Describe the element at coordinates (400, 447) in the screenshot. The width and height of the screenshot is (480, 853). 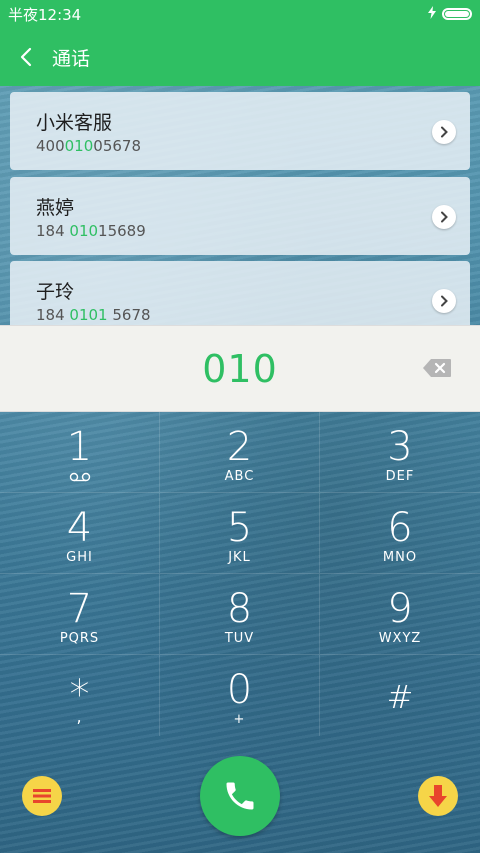
I see `key-digit: 3` at that location.